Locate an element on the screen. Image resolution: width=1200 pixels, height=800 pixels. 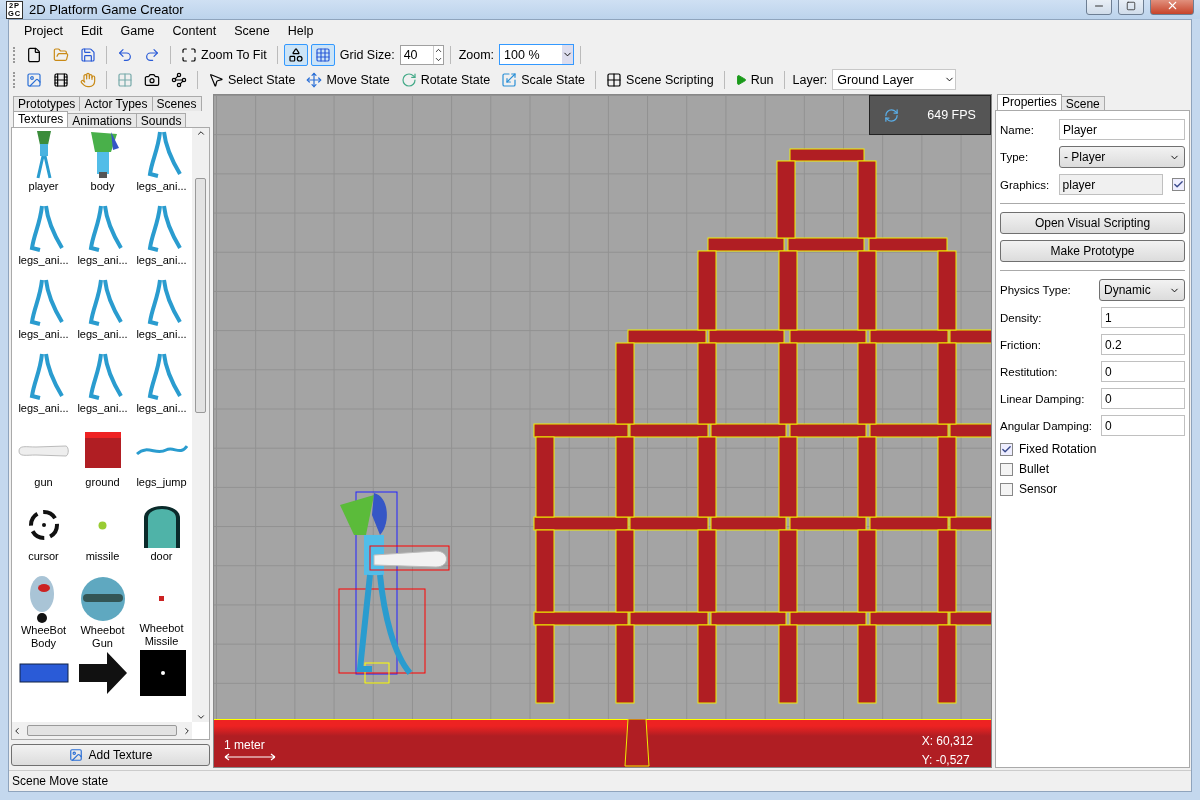
field-label: Angular Damping: is located at coordinates (1046, 425).